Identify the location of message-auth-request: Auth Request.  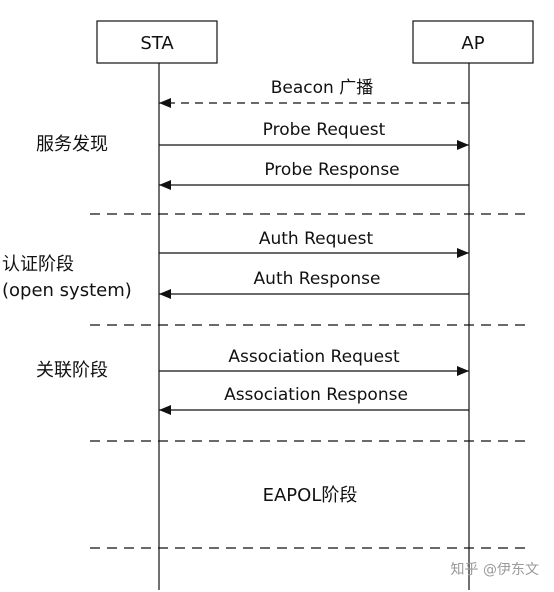
(314, 243).